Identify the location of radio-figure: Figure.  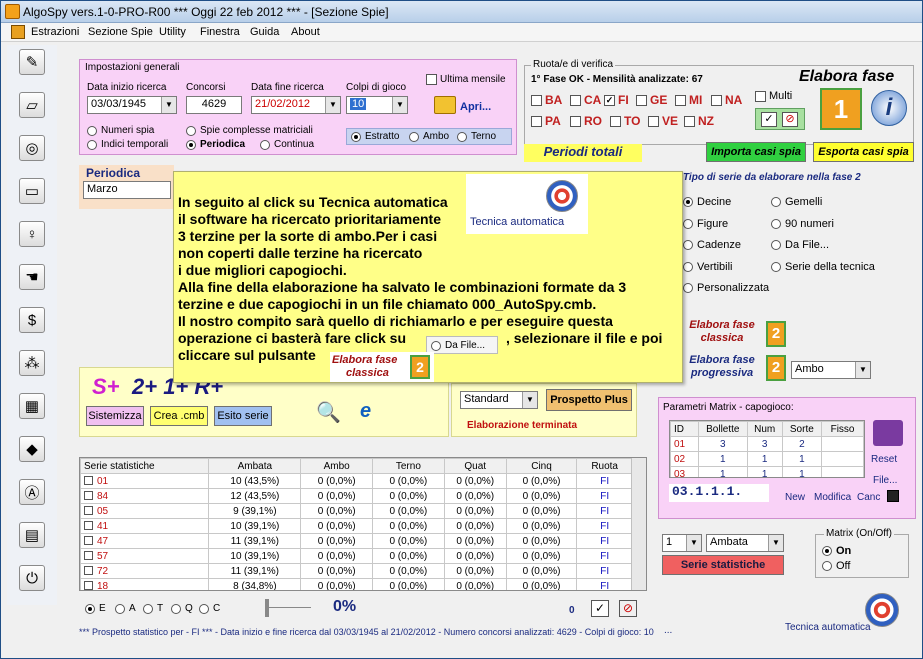
(705, 224).